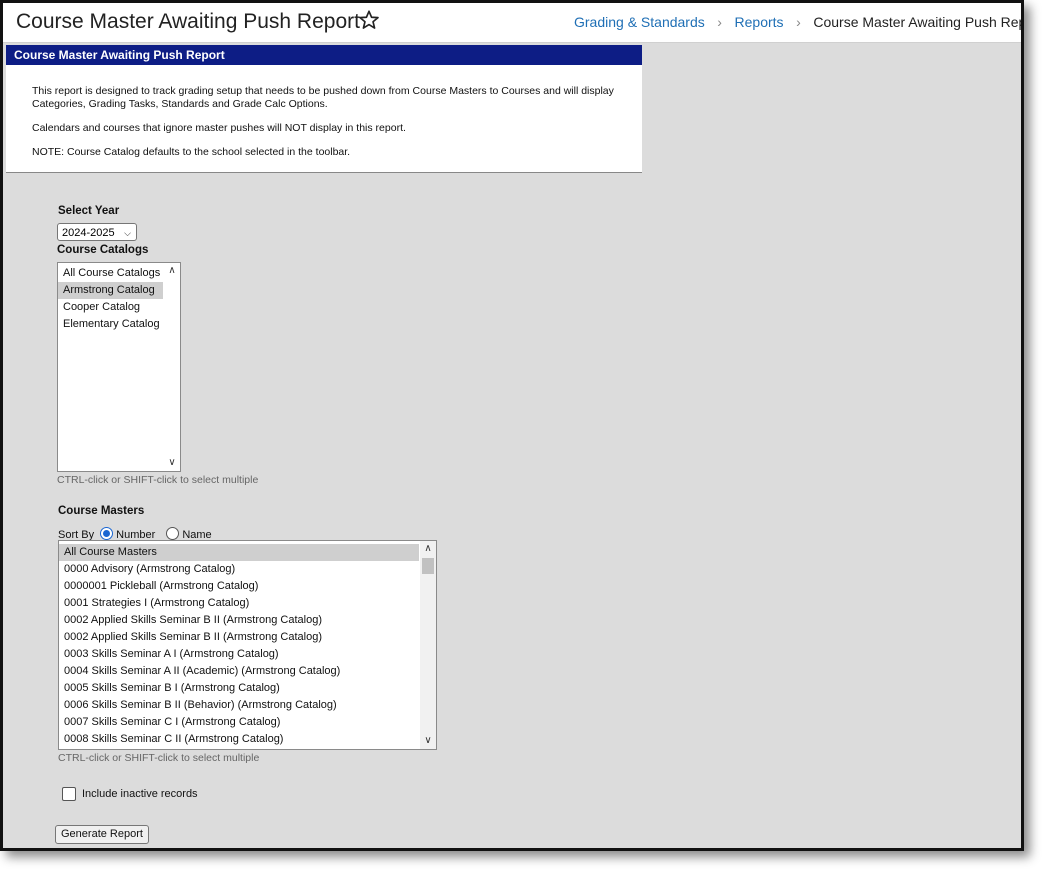 This screenshot has height=873, width=1050. What do you see at coordinates (101, 511) in the screenshot?
I see `course-masters-label: Course Masters` at bounding box center [101, 511].